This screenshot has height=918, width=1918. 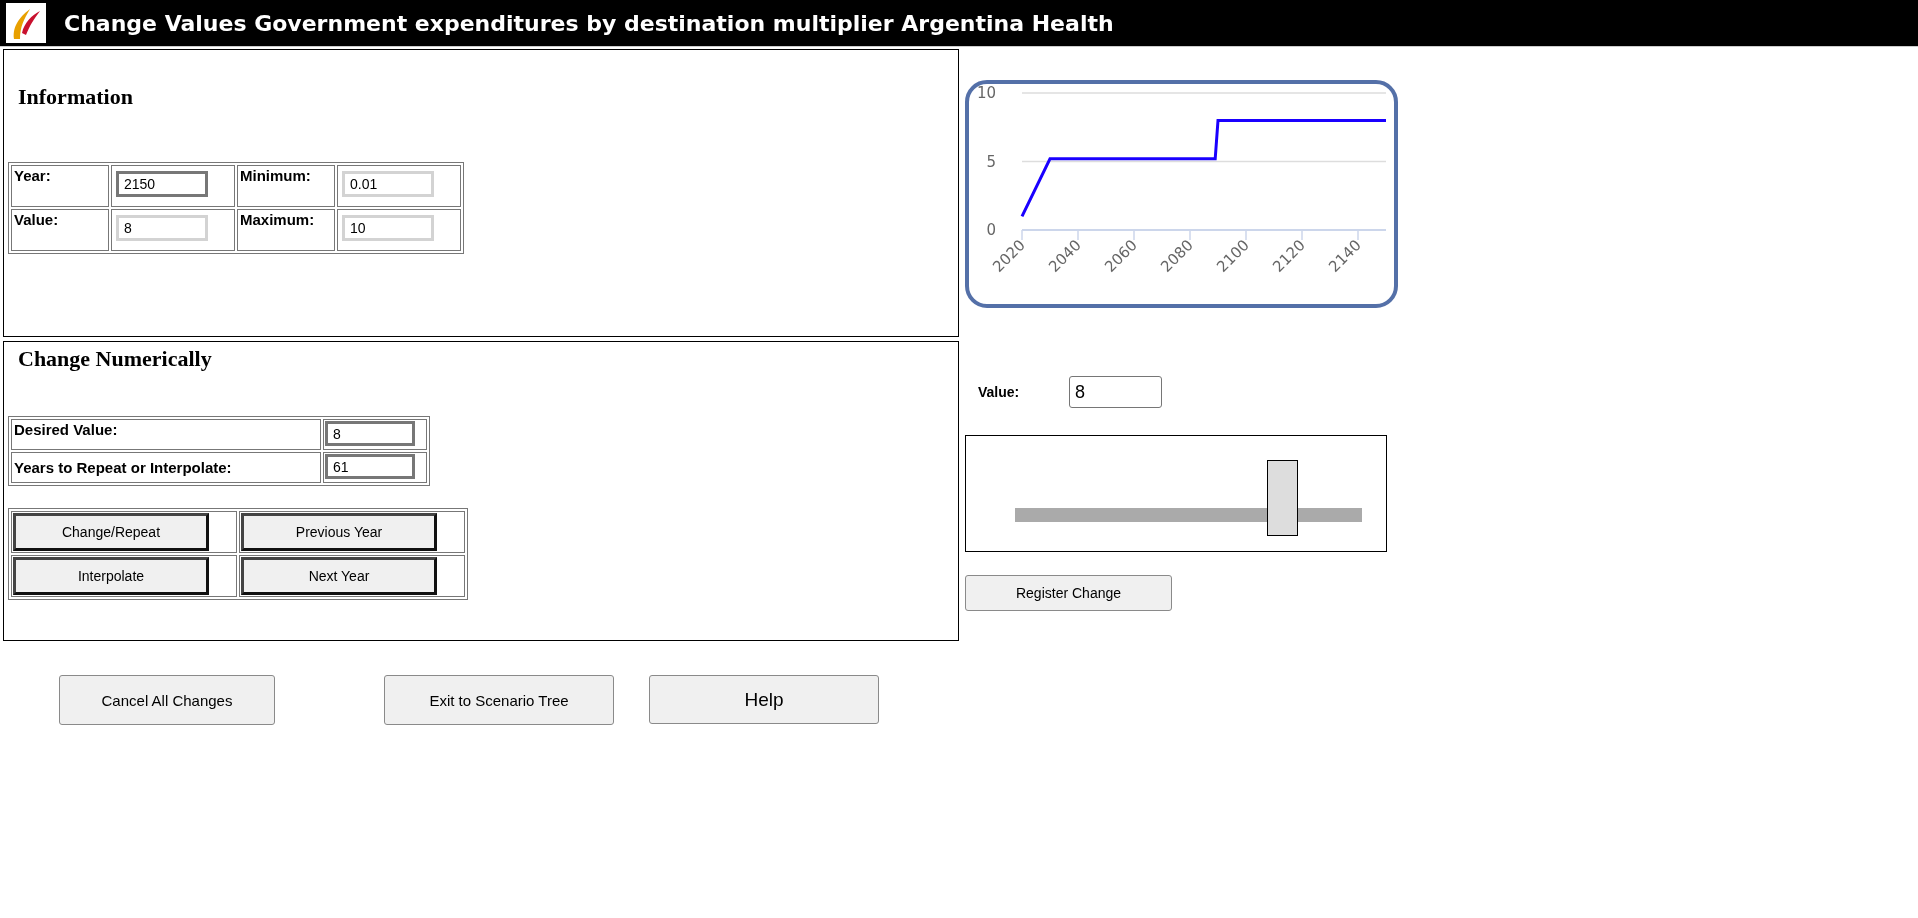 I want to click on input-field: 8, so click(x=370, y=433).